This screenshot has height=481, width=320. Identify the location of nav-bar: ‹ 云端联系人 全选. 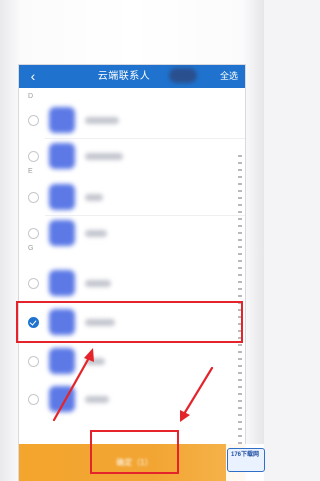
(132, 76).